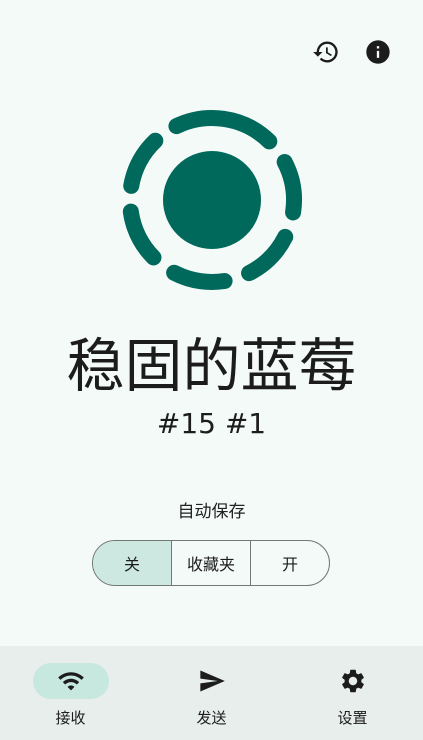  I want to click on nav-item-settings: 设置, so click(352, 693).